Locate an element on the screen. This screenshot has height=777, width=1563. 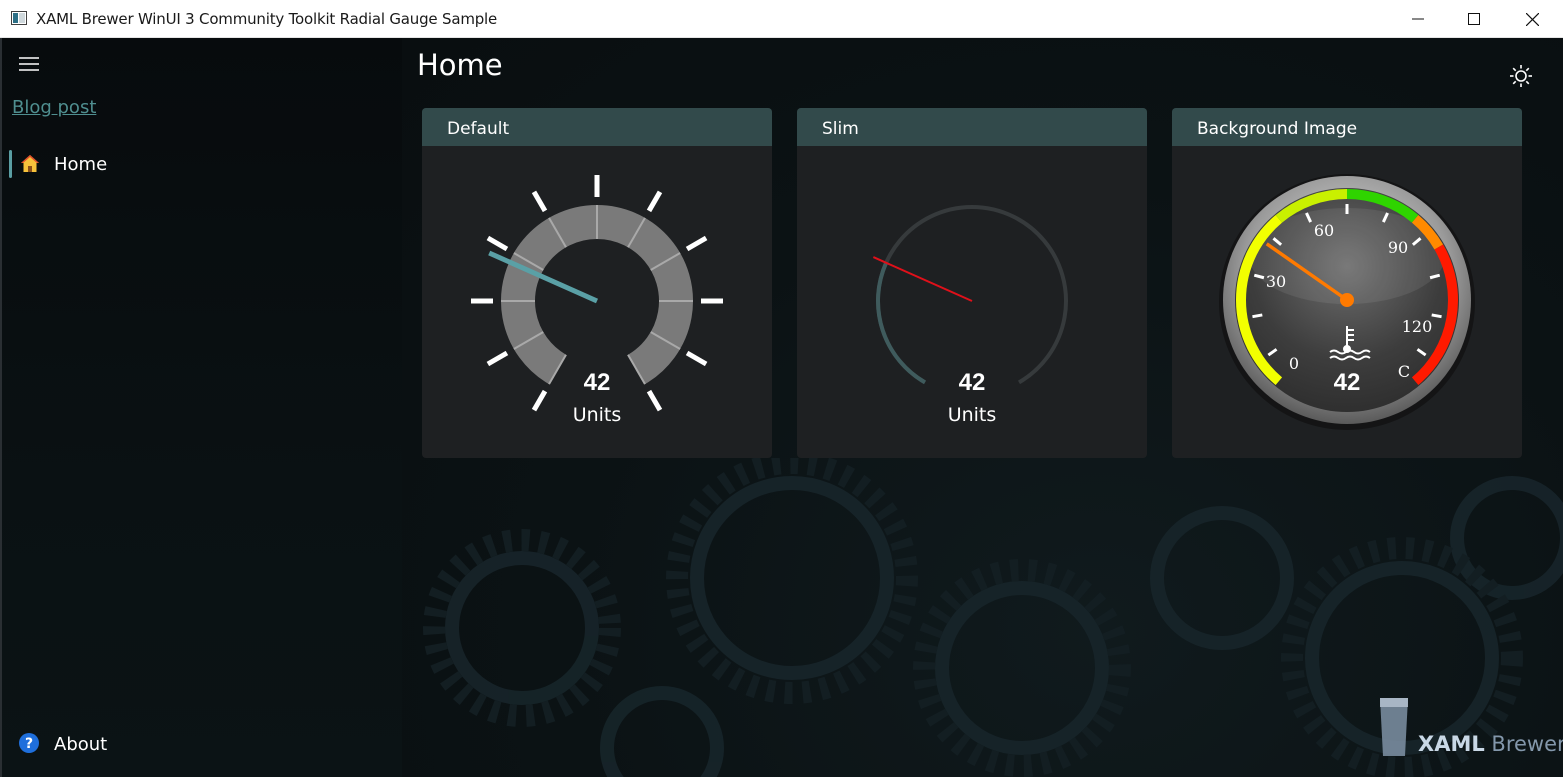
close-icon is located at coordinates (1532, 19).